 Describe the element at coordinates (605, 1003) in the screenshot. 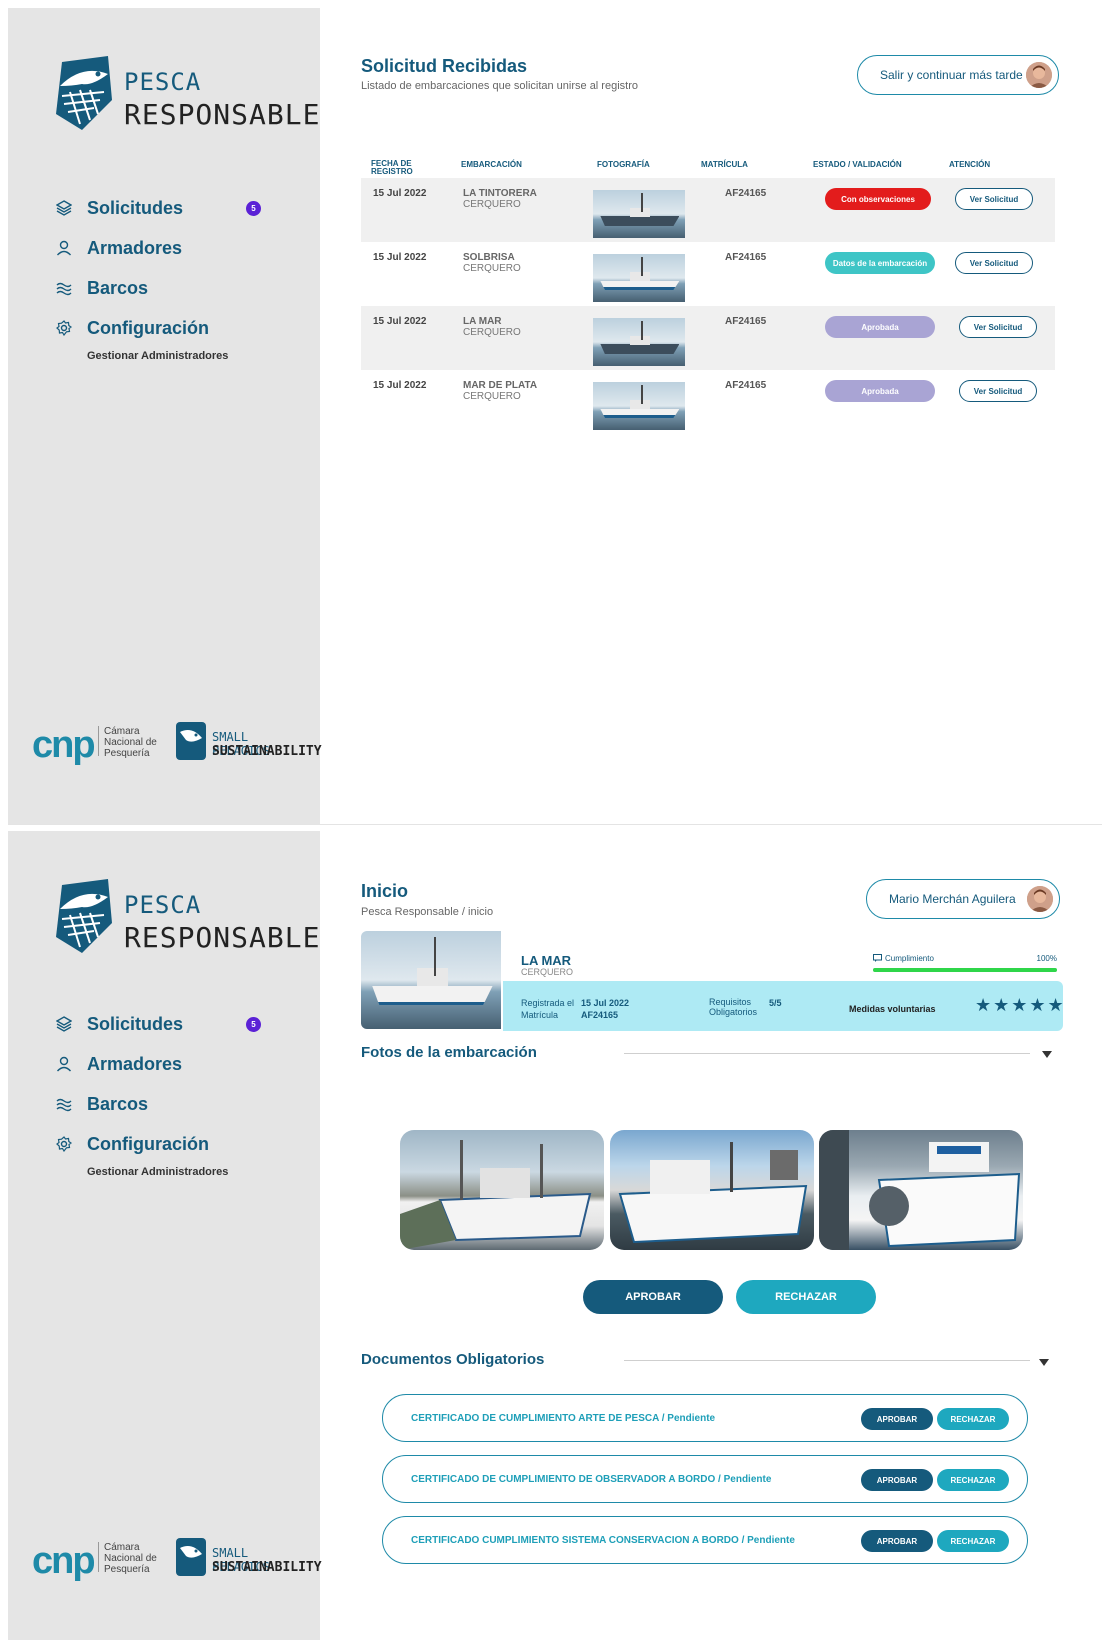

I see `registered-value: 15 Jul 2022` at that location.